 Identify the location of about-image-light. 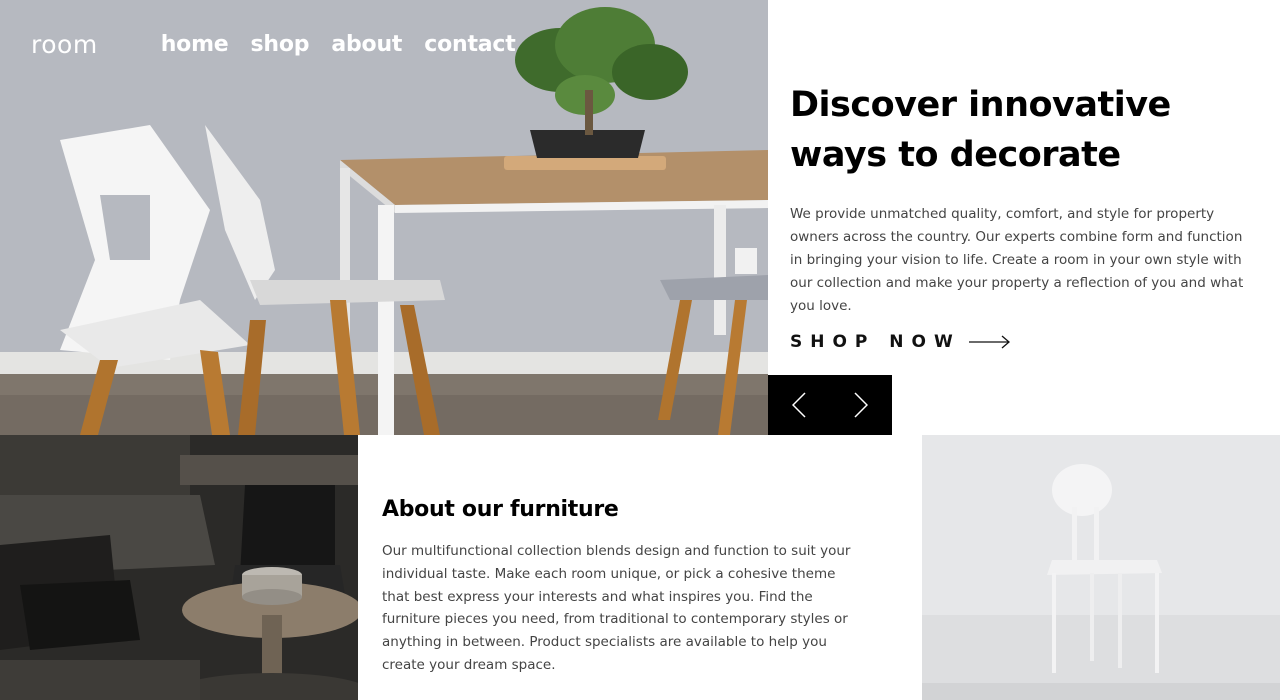
(1101, 567).